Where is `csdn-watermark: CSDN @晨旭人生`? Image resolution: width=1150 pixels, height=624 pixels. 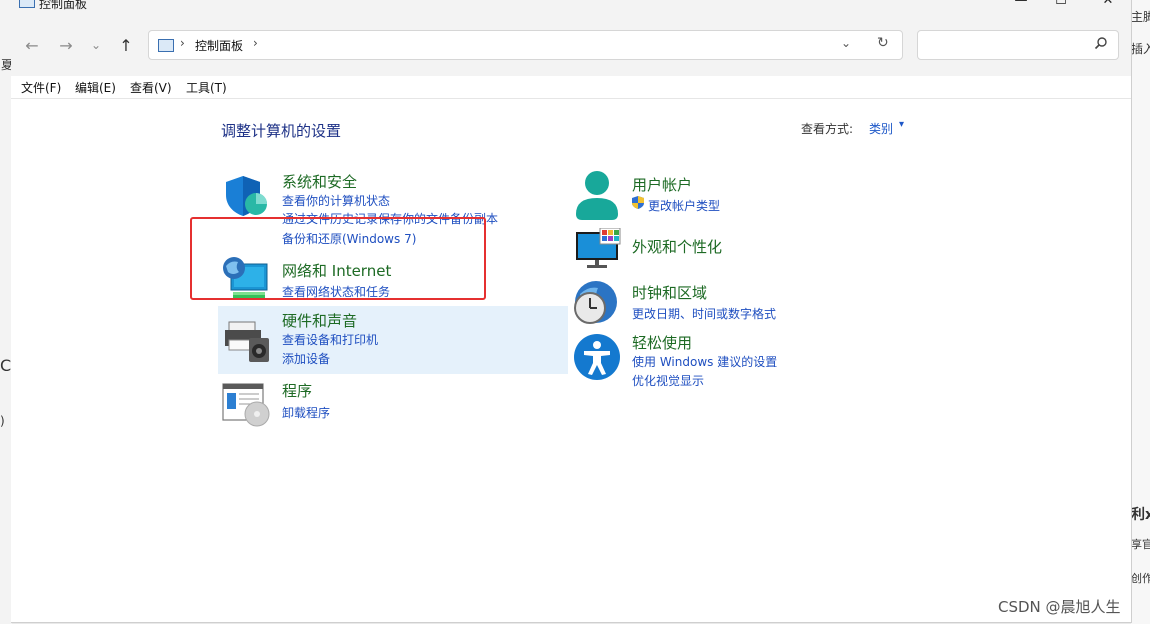
csdn-watermark: CSDN @晨旭人生 is located at coordinates (1059, 607).